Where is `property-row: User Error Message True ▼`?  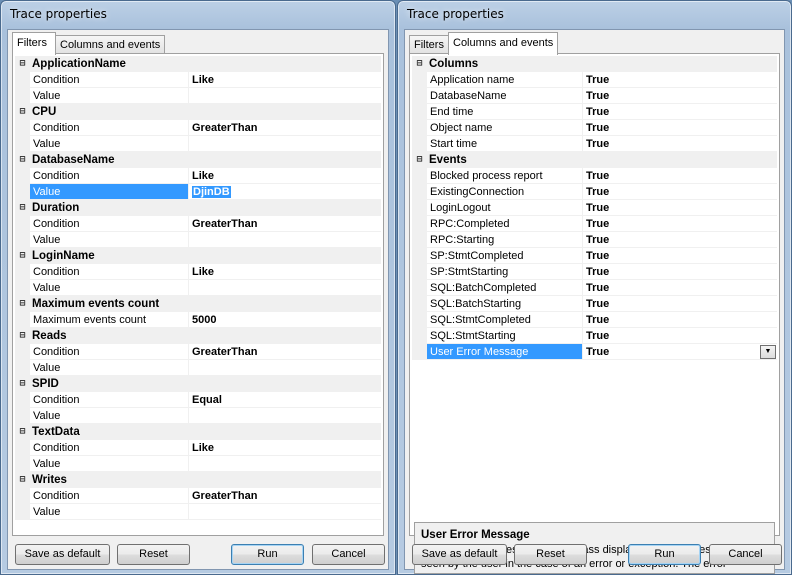
property-row: User Error Message True ▼ is located at coordinates (594, 352).